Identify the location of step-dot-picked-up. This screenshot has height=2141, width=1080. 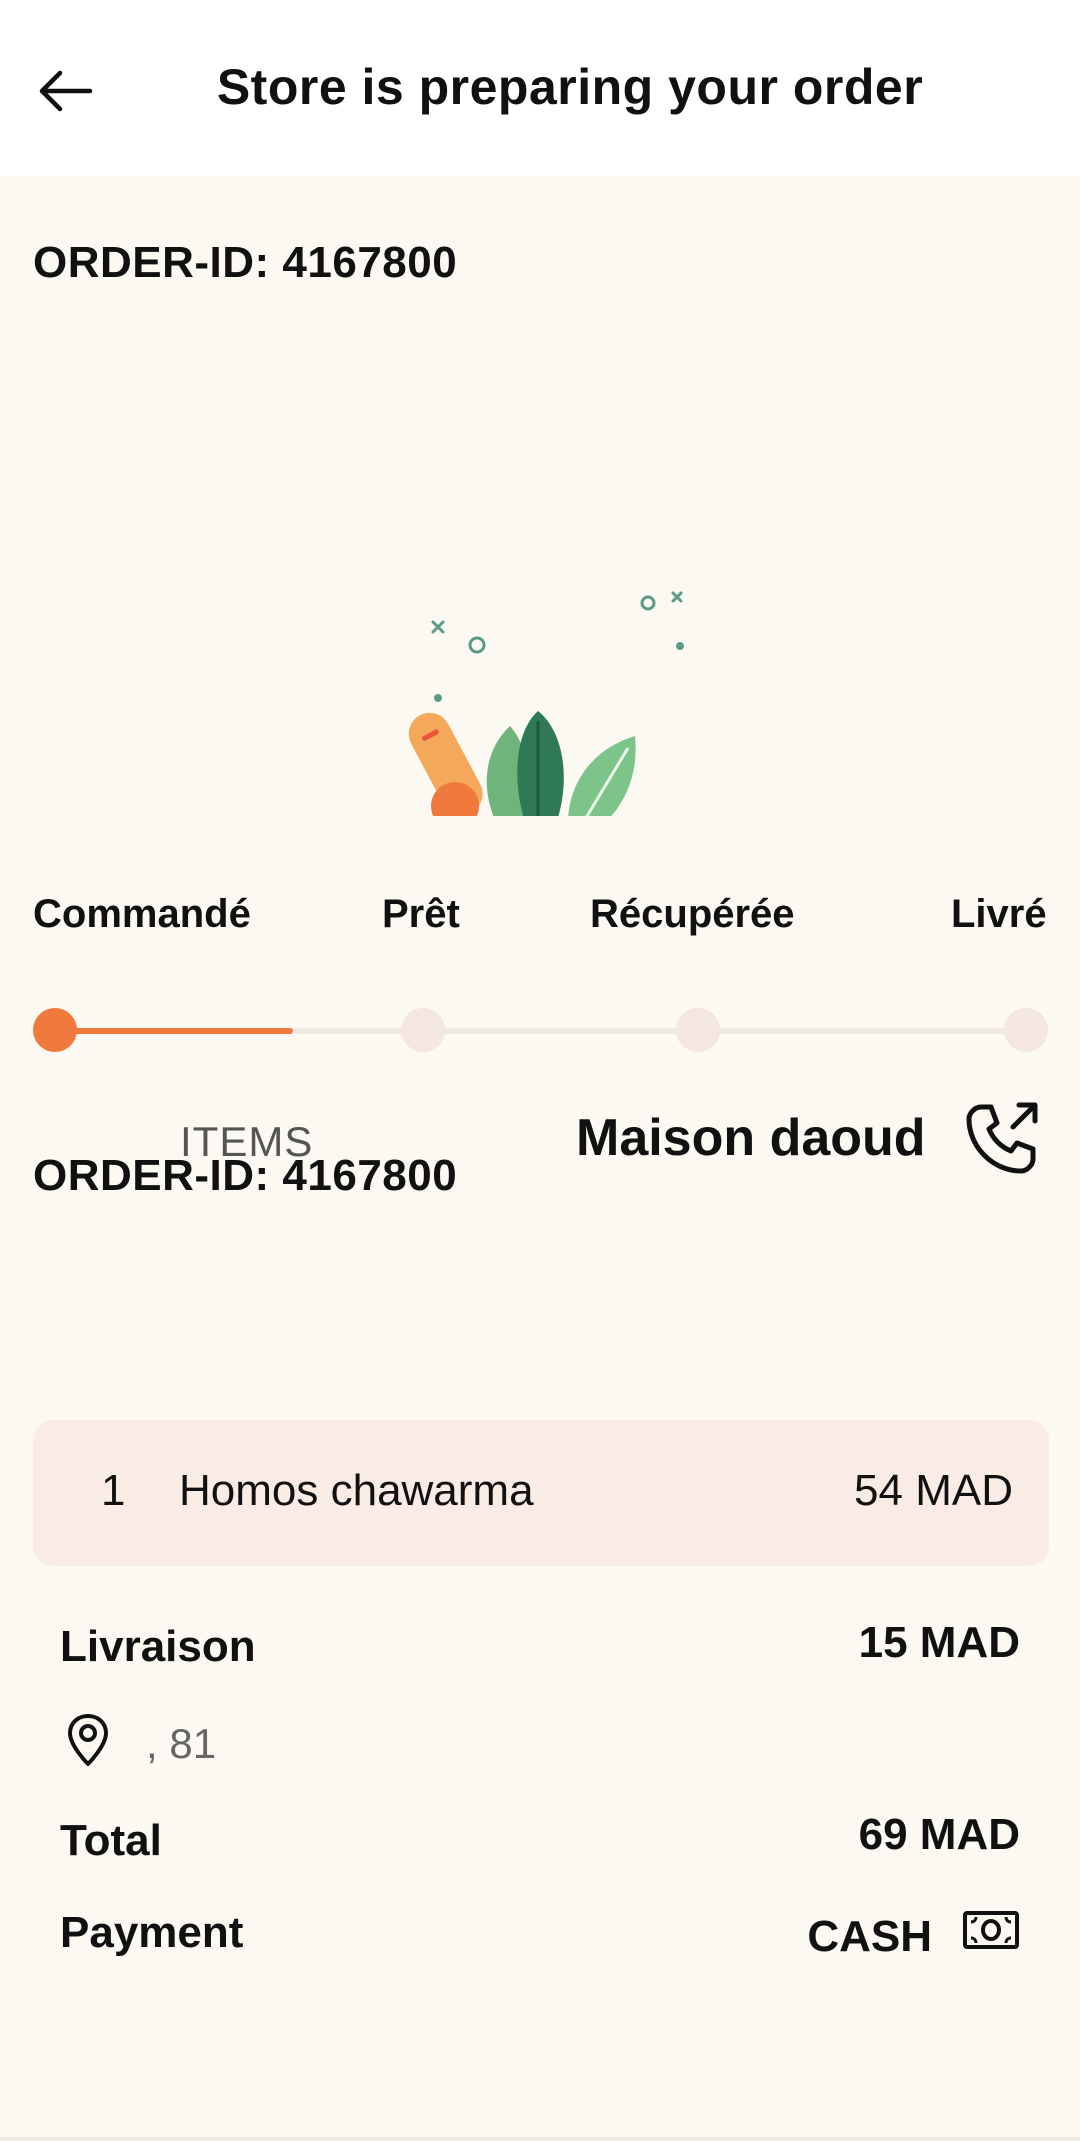
(698, 1030).